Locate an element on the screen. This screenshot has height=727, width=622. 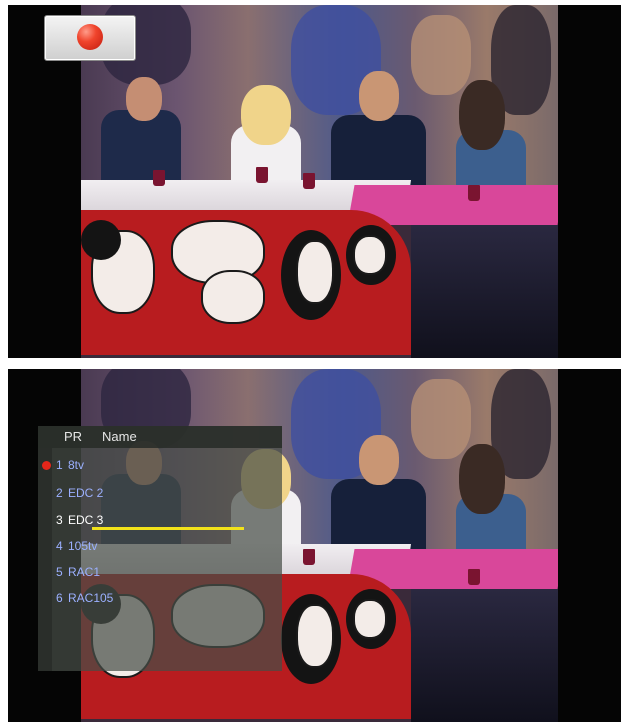
channel-list-marker-column is located at coordinates (45, 559).